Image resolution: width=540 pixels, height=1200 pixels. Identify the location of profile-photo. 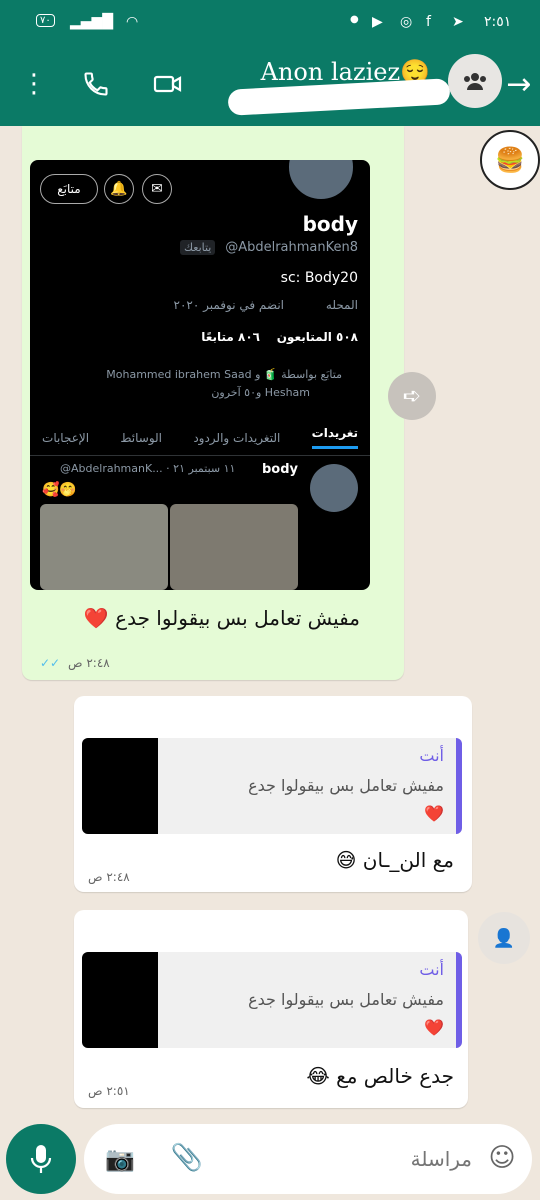
(321, 181).